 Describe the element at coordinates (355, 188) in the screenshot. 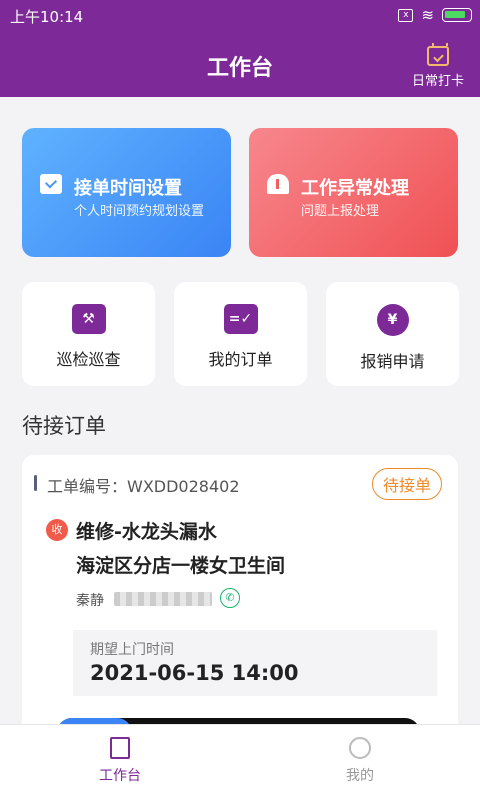

I see `card-title: 工作异常处理` at that location.